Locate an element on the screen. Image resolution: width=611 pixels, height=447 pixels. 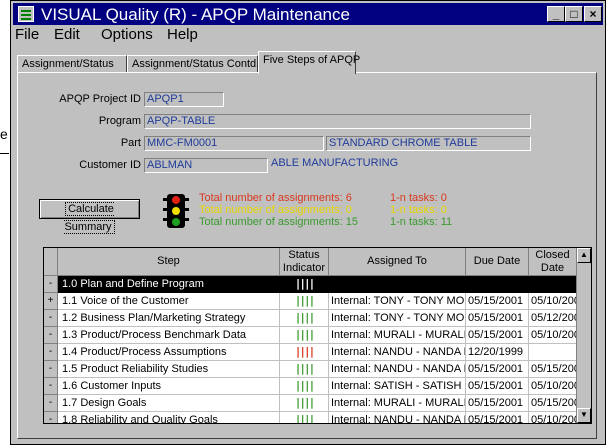
assigned-to-cell is located at coordinates (397, 284).